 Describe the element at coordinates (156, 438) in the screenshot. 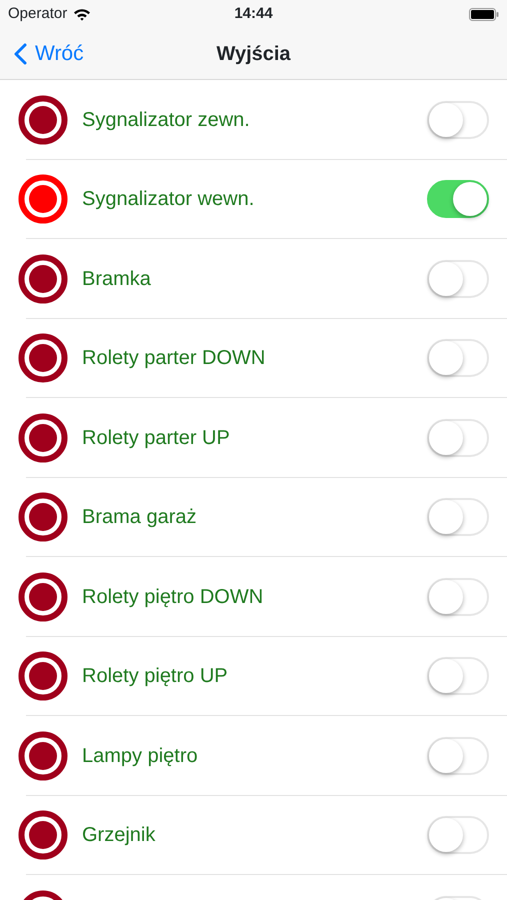

I see `output-label: Rolety parter UP` at that location.